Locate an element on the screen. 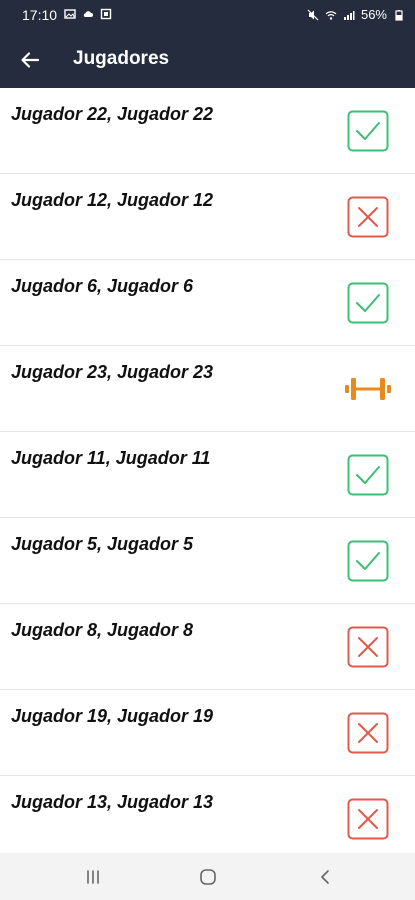  app-bar: Jugadores is located at coordinates (207, 60).